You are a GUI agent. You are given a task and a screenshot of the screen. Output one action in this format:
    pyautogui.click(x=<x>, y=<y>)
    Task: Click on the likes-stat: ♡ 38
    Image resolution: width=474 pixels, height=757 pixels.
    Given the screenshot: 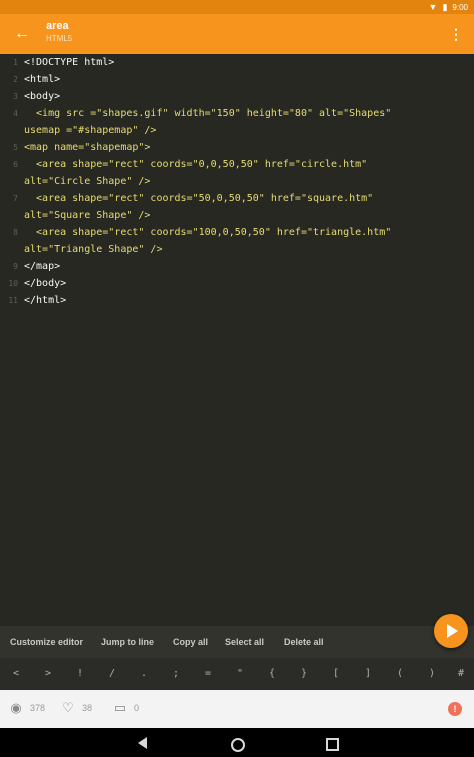 What is the action you would take?
    pyautogui.click(x=76, y=708)
    